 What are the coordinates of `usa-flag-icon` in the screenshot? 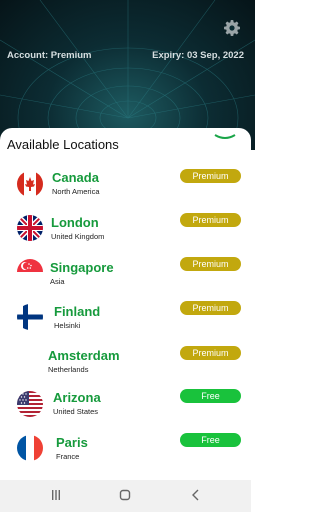 It's located at (30, 404).